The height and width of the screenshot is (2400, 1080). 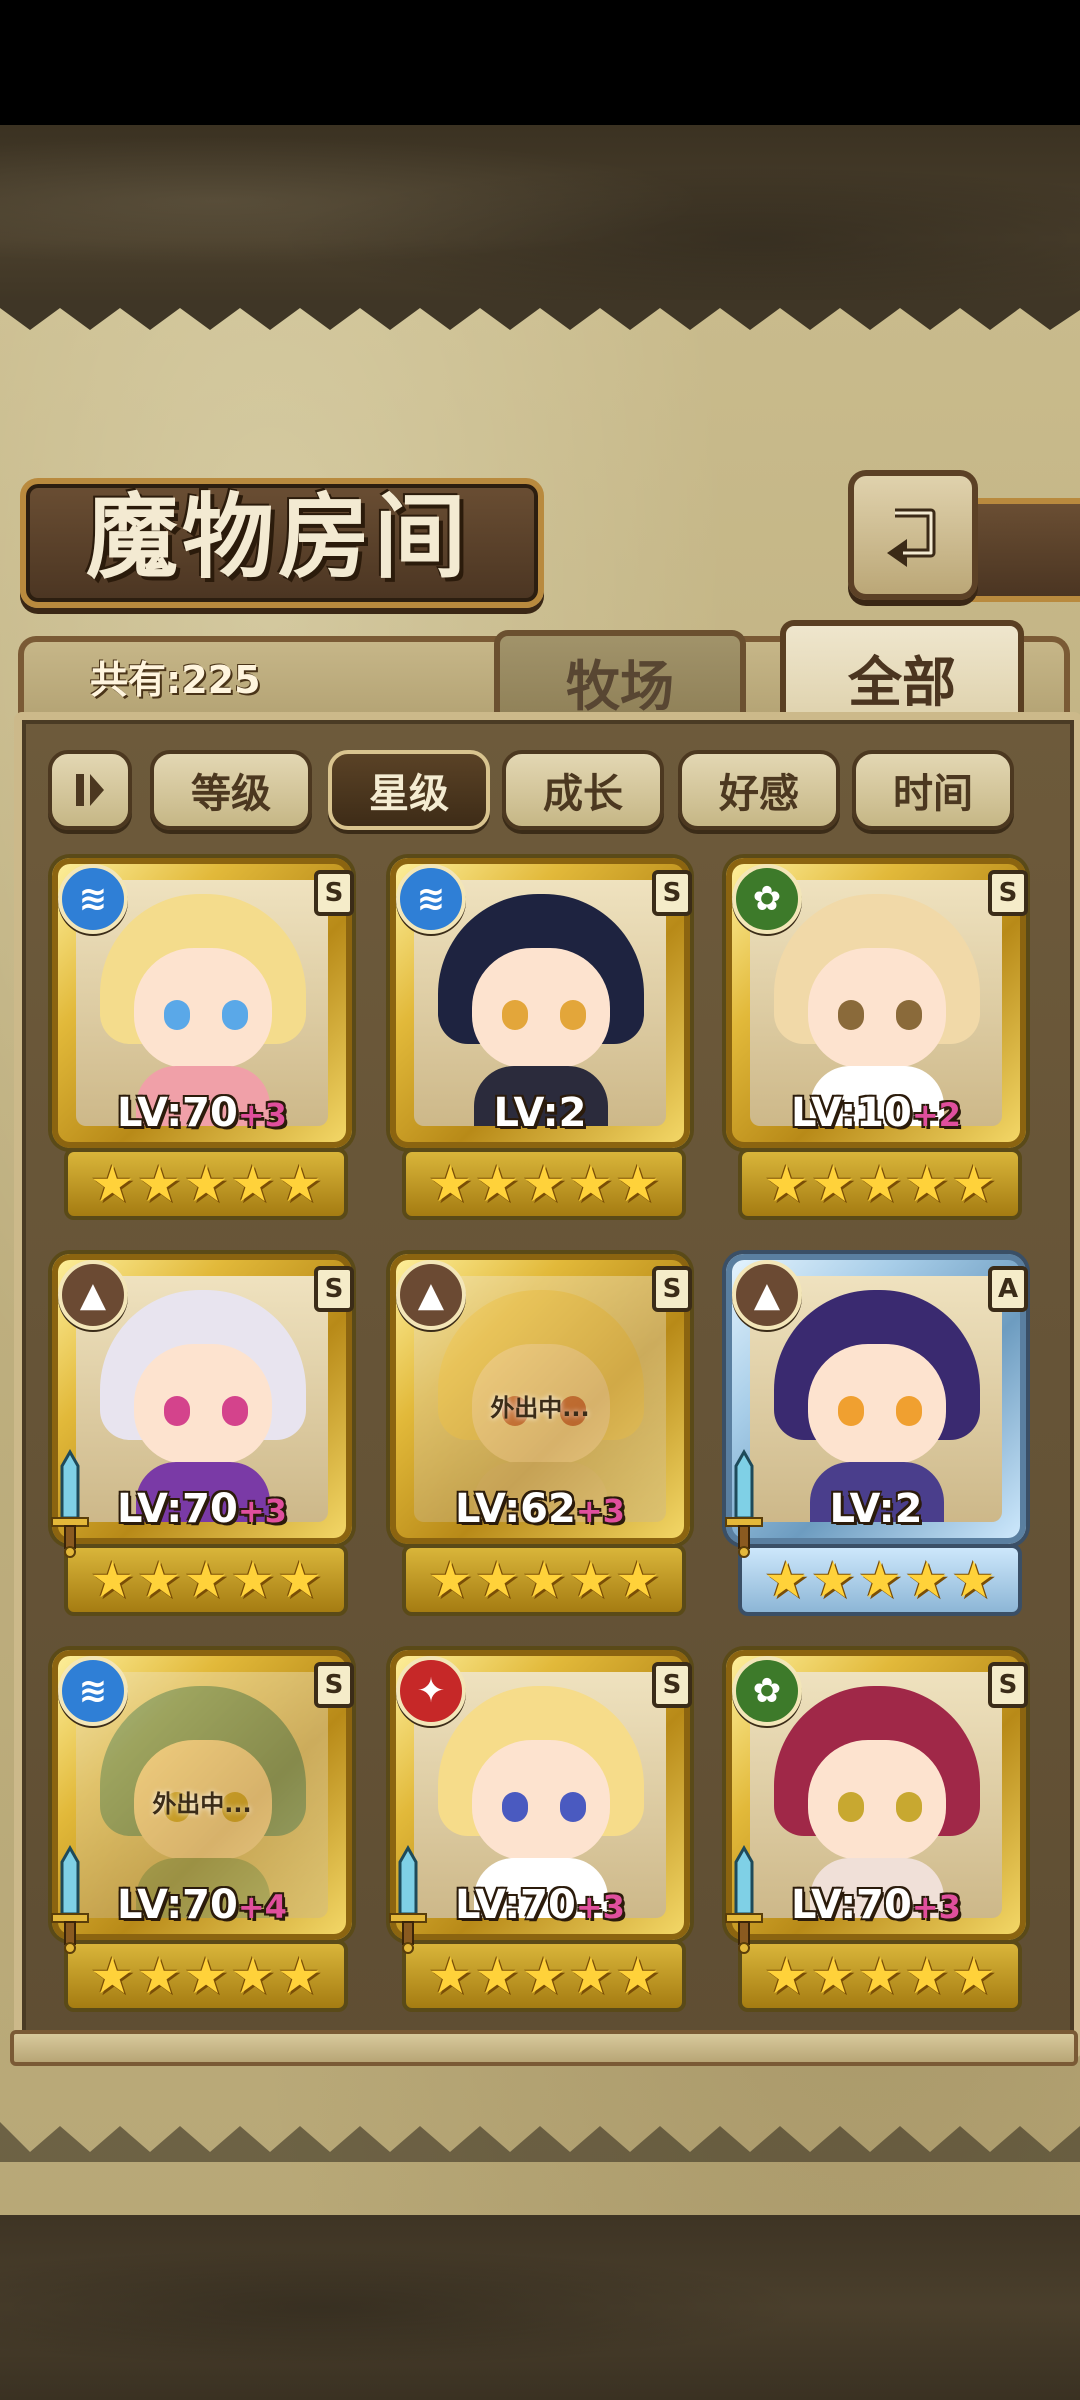 What do you see at coordinates (540, 1829) in the screenshot?
I see `monster-card: ✦ S LV:70+3 ★ ★ ★ ★ ★` at bounding box center [540, 1829].